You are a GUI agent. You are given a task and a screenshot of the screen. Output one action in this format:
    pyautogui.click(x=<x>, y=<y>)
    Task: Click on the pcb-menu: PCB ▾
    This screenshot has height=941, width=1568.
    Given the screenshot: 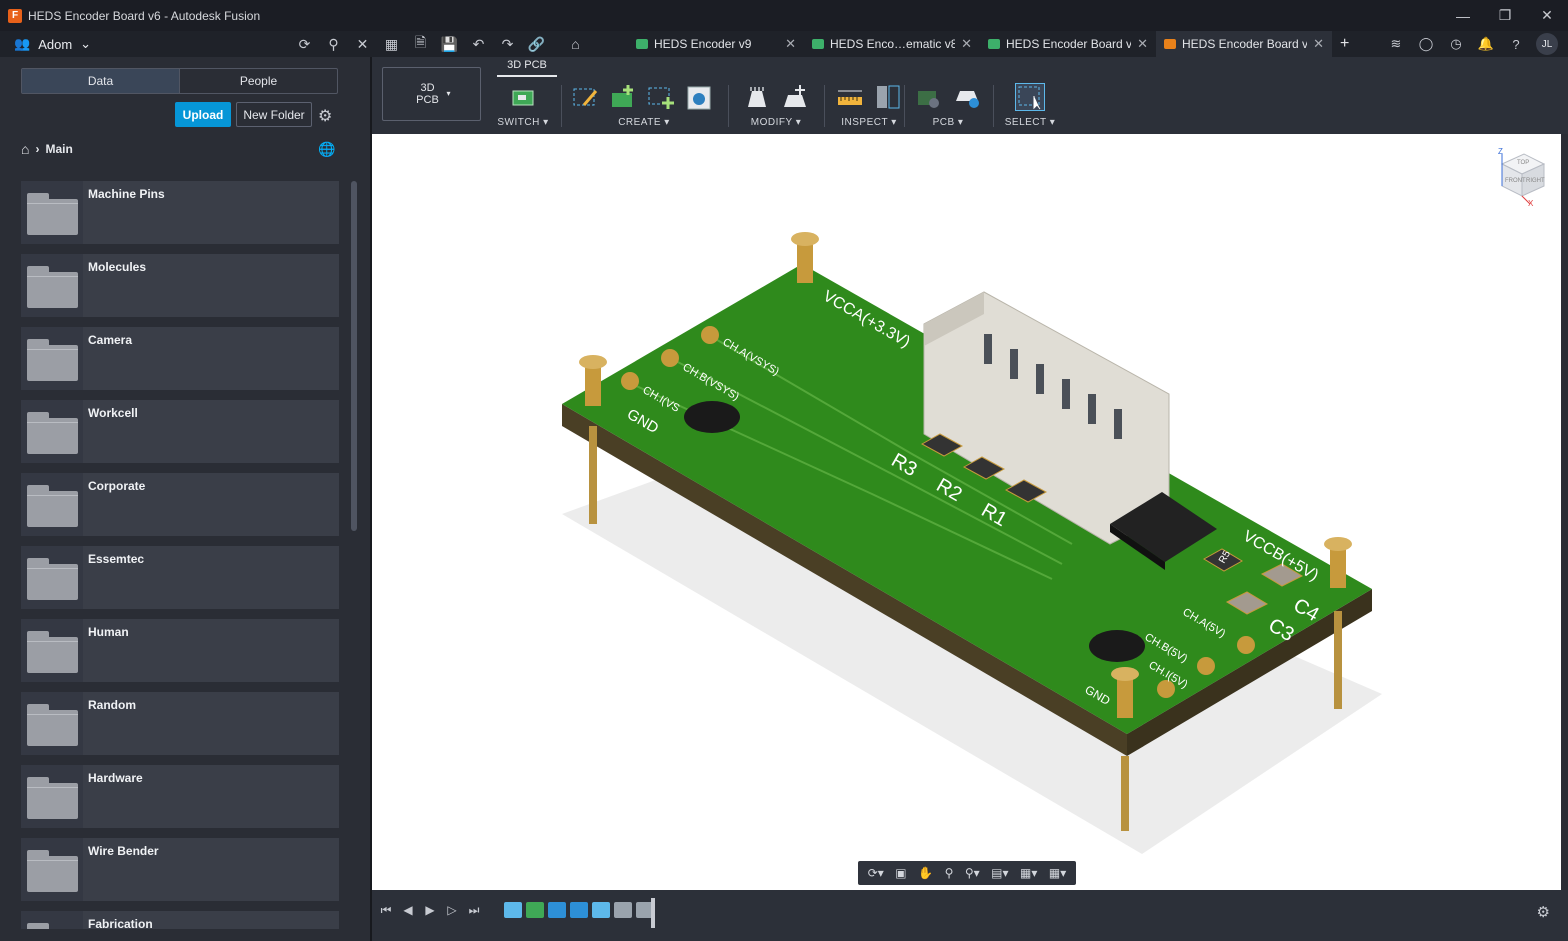 What is the action you would take?
    pyautogui.click(x=948, y=122)
    